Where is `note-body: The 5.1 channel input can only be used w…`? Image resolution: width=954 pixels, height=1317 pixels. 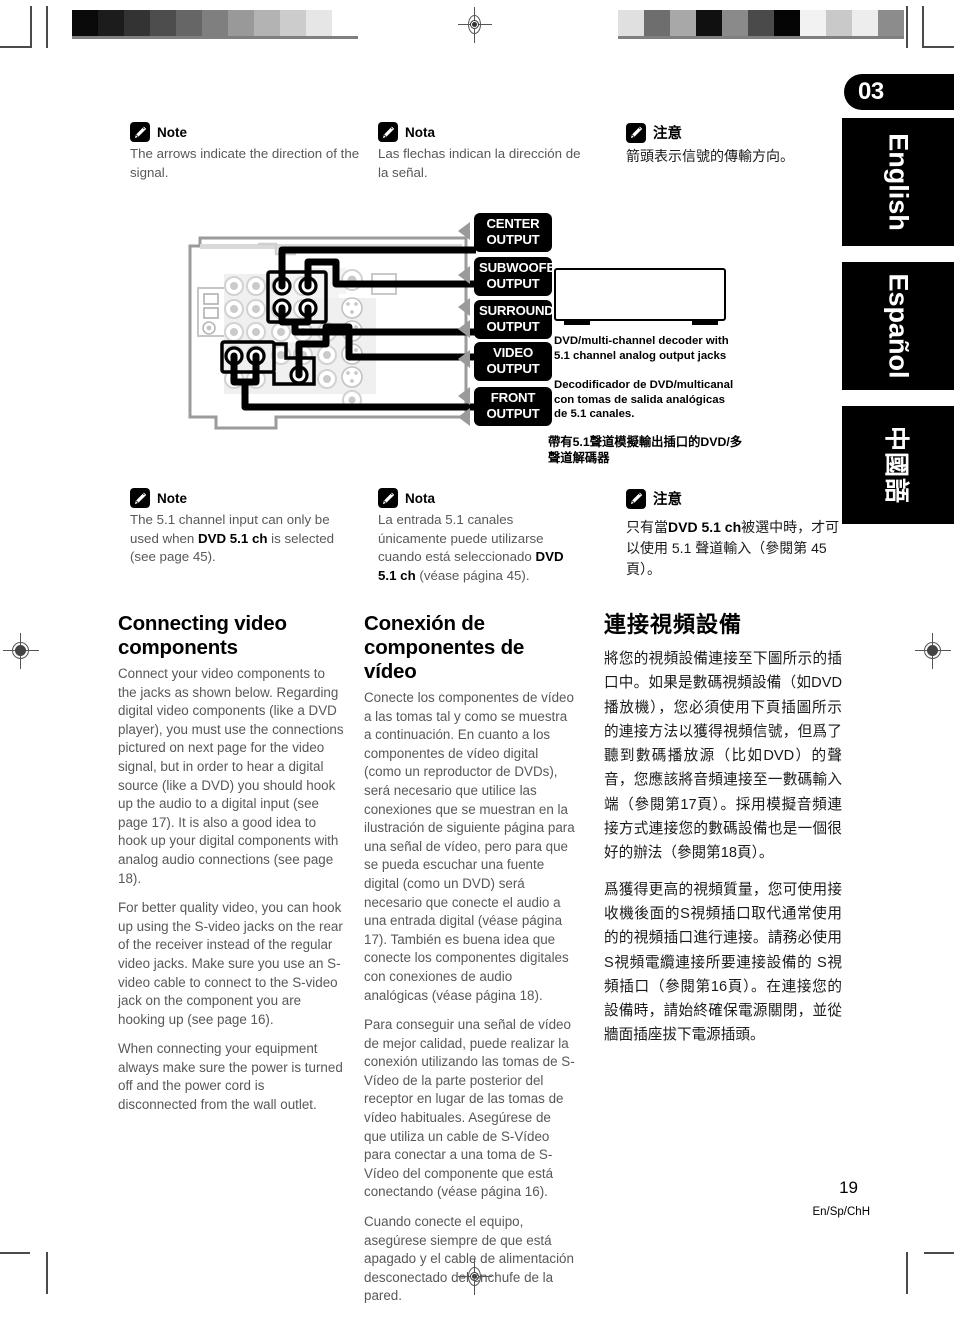 note-body: The 5.1 channel input can only be used w… is located at coordinates (244, 539).